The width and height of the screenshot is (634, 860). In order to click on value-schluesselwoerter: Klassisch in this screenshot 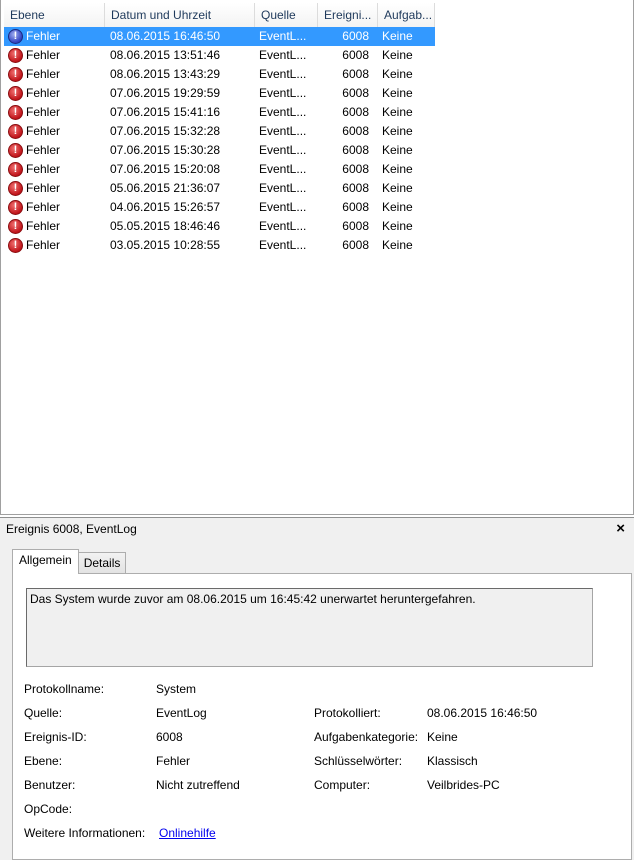, I will do `click(452, 761)`.